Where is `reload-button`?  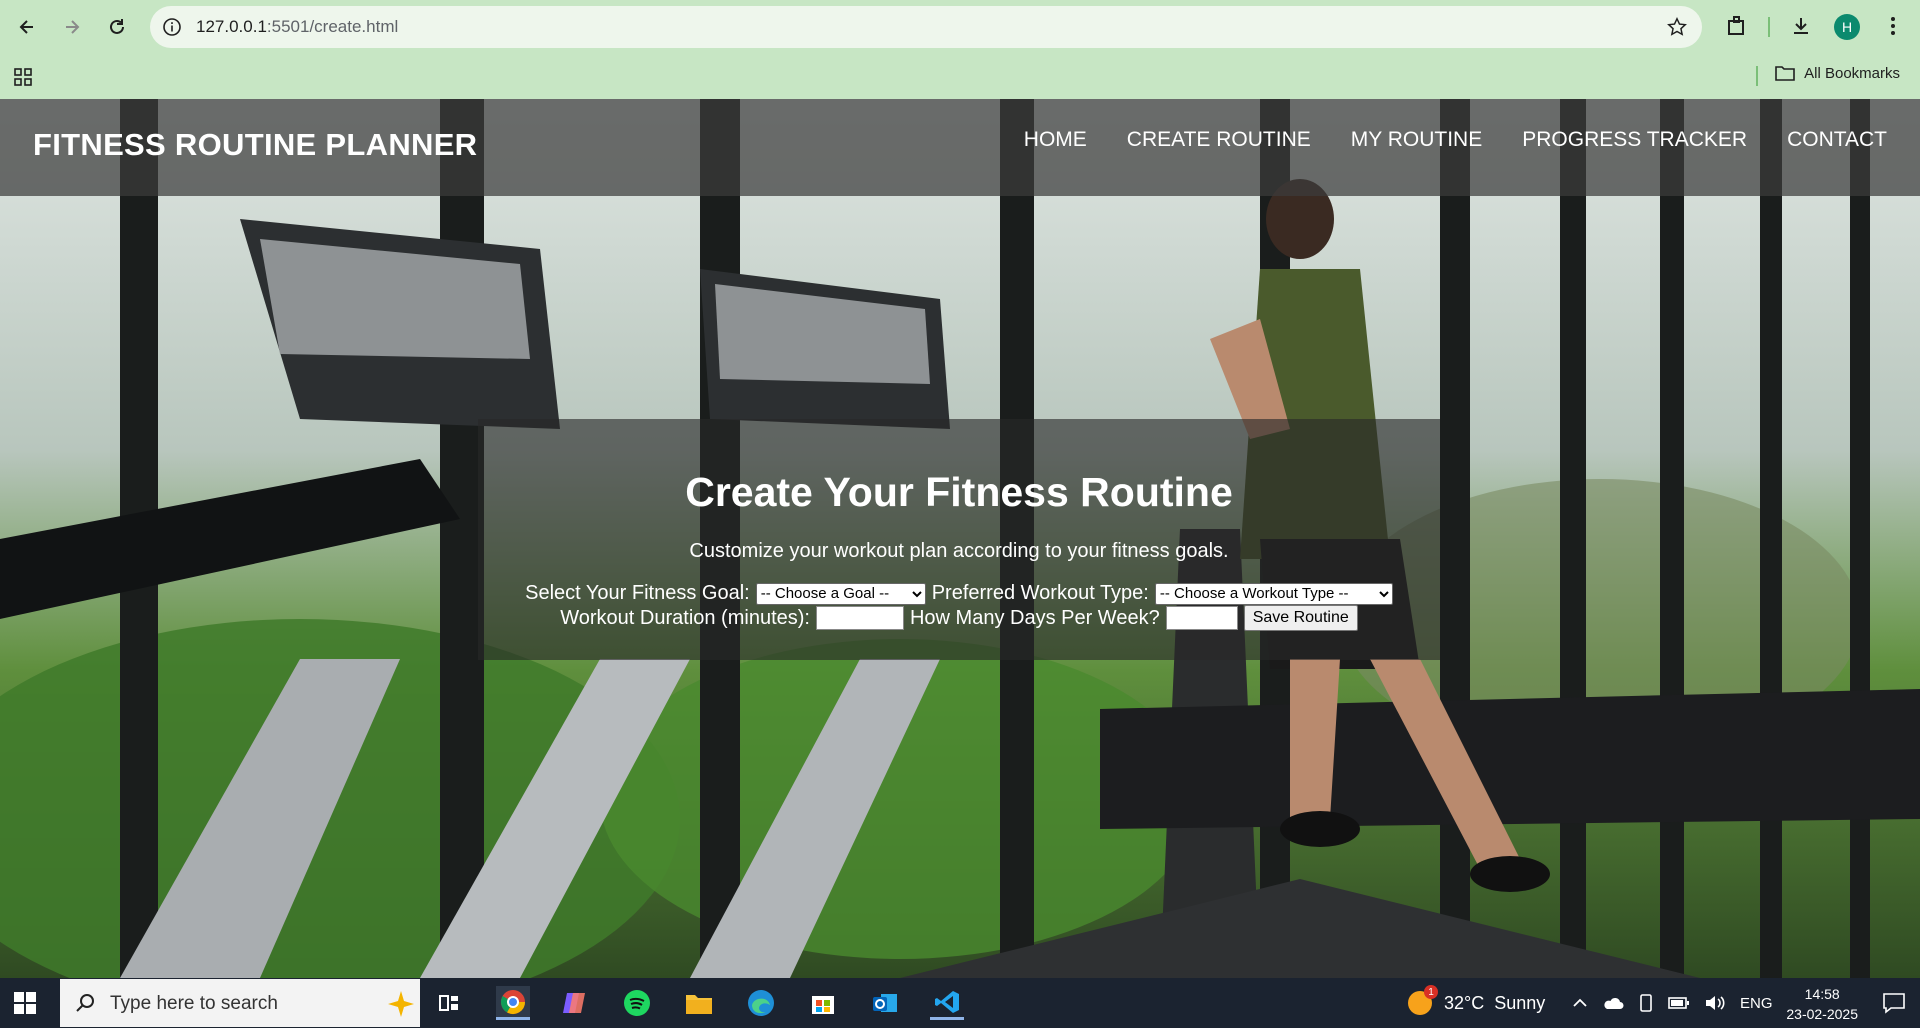
reload-button is located at coordinates (117, 27).